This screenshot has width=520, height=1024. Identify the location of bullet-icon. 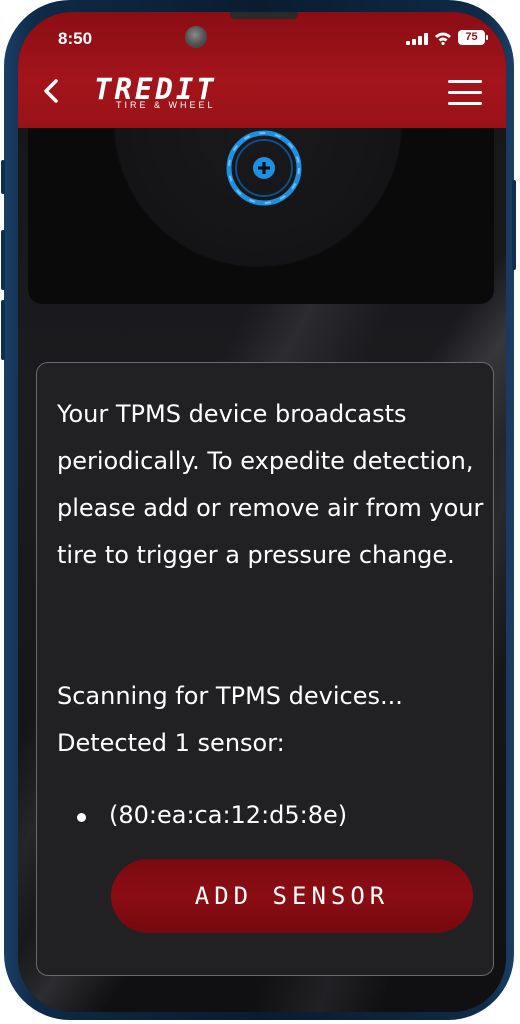
(81, 817).